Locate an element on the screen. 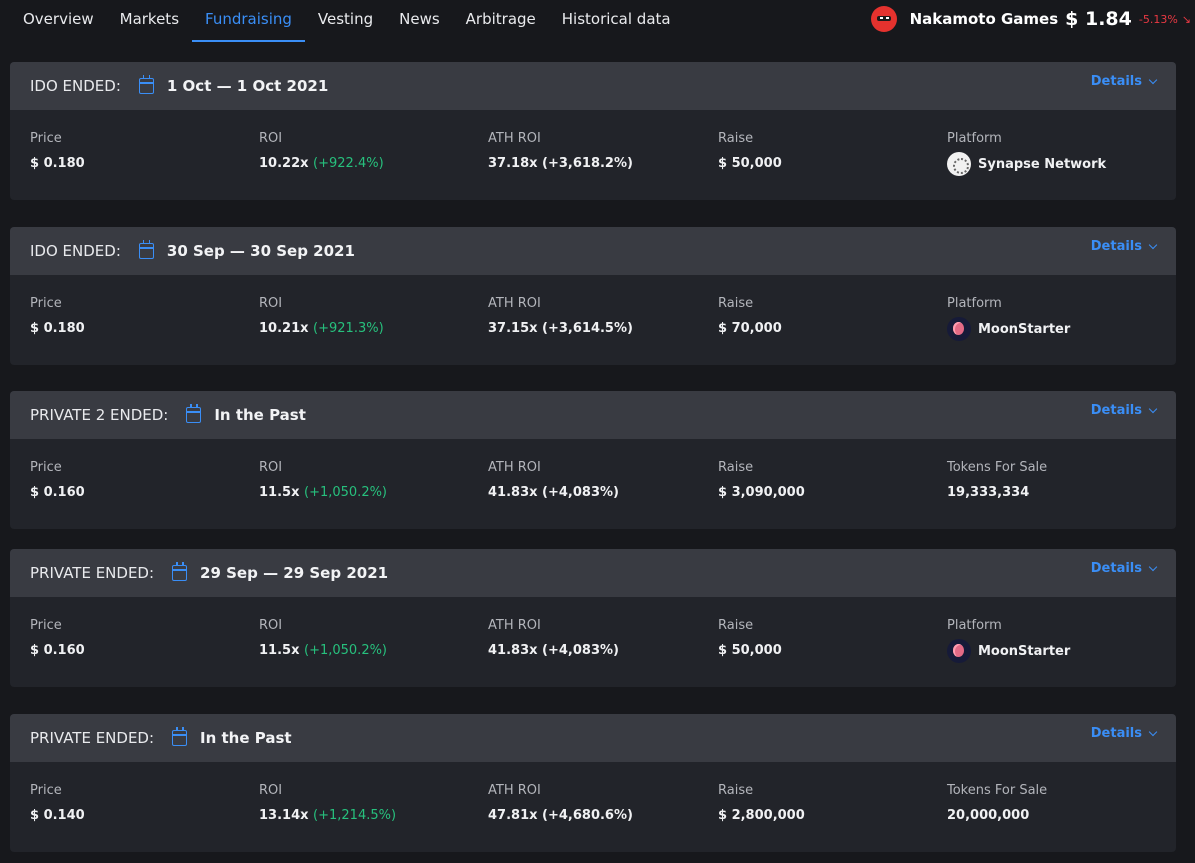 This screenshot has width=1195, height=863. synapse-network-logo-icon is located at coordinates (959, 164).